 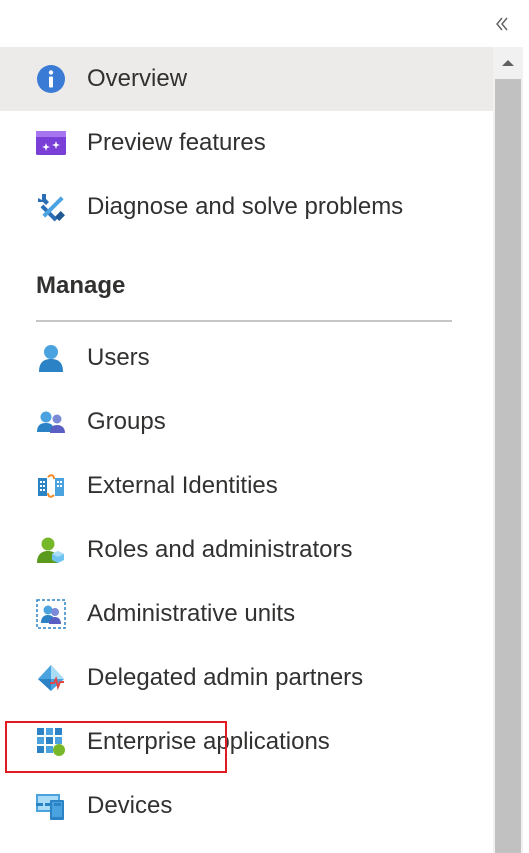 I want to click on vertical-scrollbar, so click(x=508, y=450).